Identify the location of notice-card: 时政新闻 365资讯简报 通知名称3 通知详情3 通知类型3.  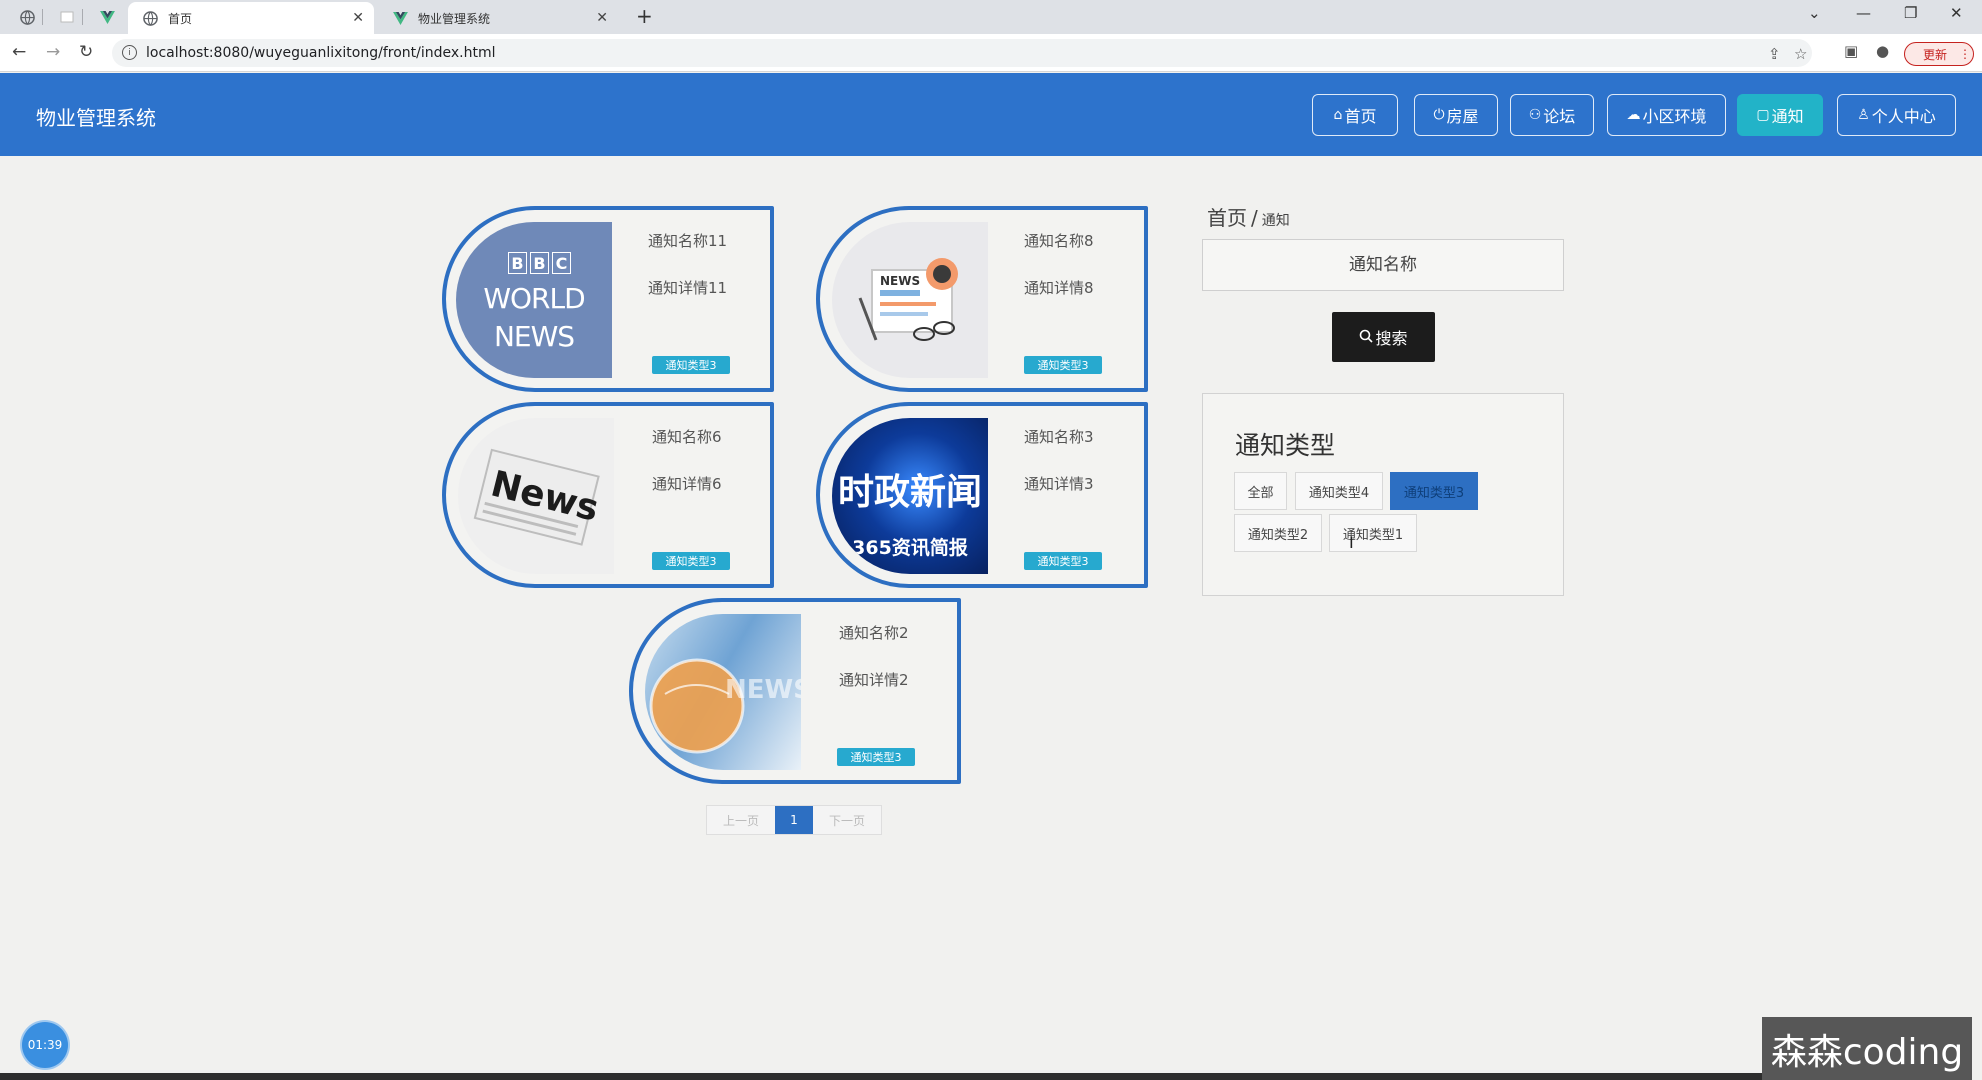
(982, 495).